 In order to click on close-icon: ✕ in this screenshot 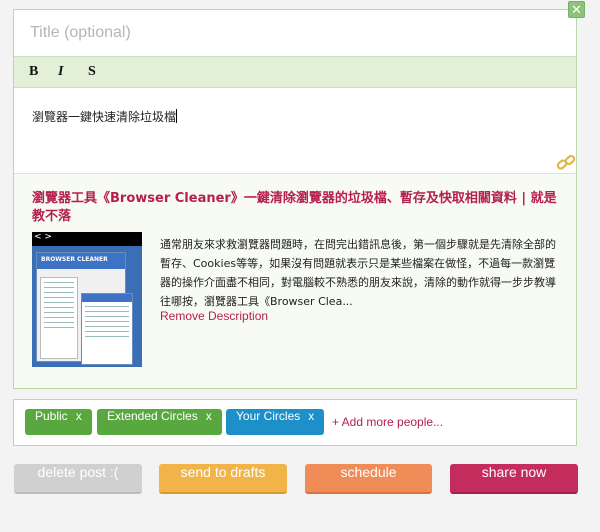, I will do `click(576, 9)`.